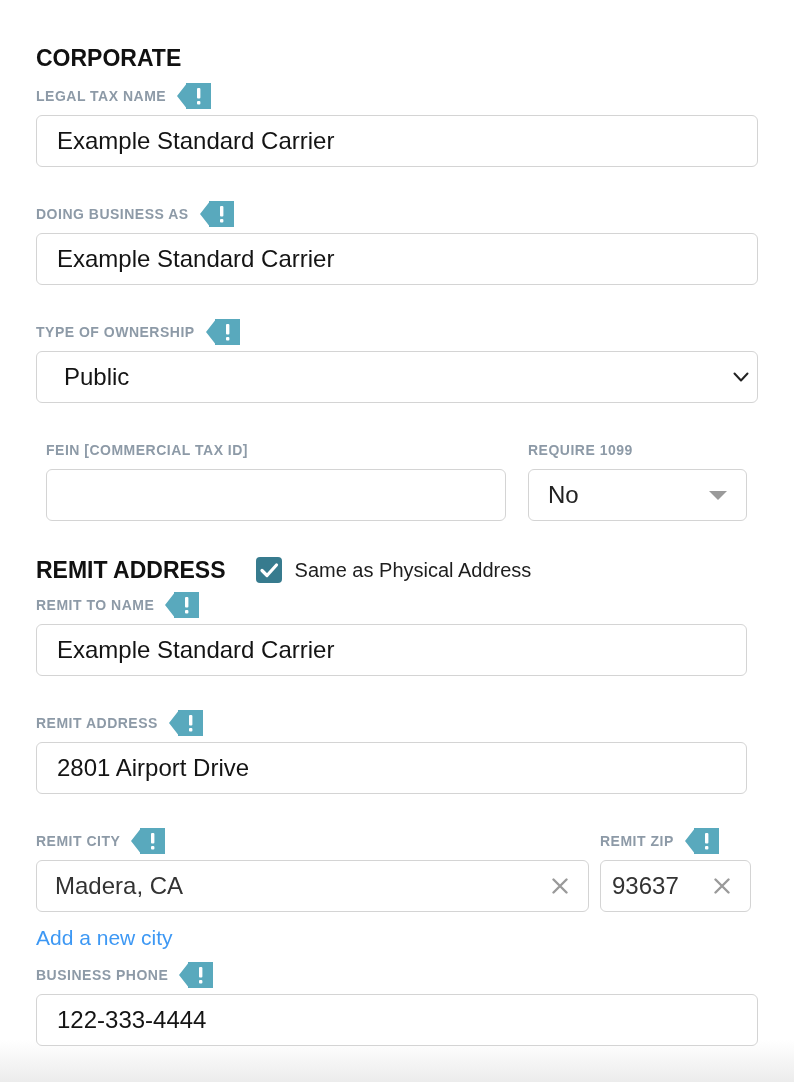 The height and width of the screenshot is (1082, 794). What do you see at coordinates (637, 841) in the screenshot?
I see `field-label: REMIT ZIP` at bounding box center [637, 841].